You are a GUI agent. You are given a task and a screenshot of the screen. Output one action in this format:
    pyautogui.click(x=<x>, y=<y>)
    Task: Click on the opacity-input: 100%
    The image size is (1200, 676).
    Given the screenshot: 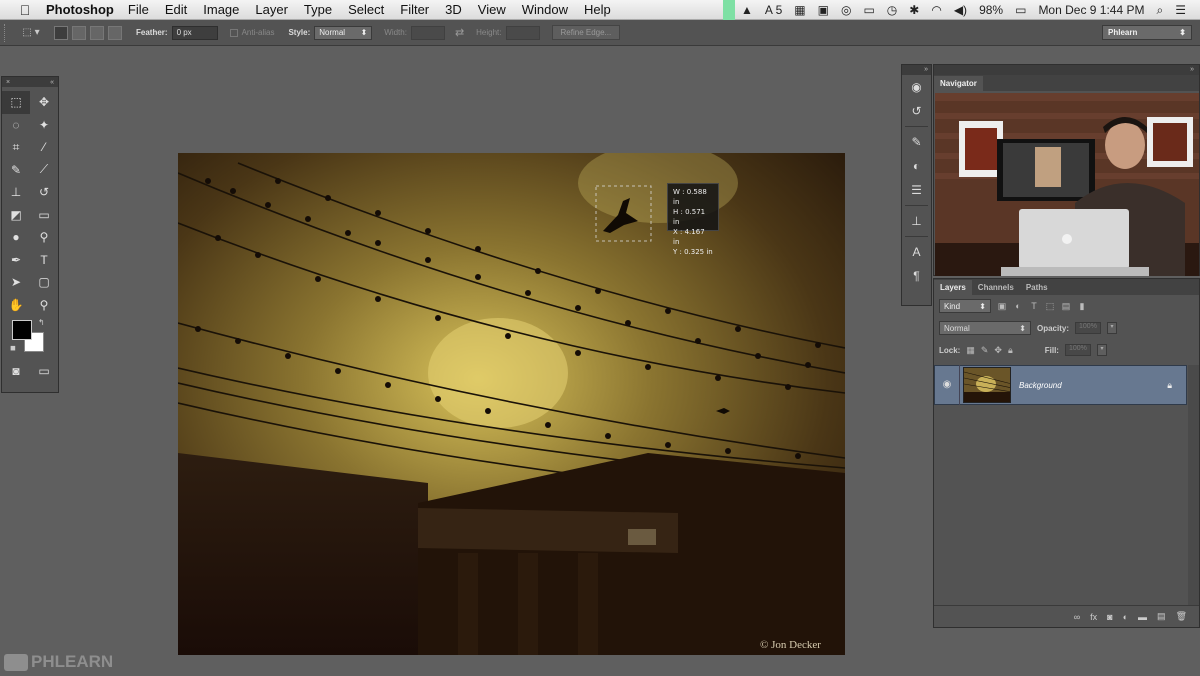 What is the action you would take?
    pyautogui.click(x=1088, y=328)
    